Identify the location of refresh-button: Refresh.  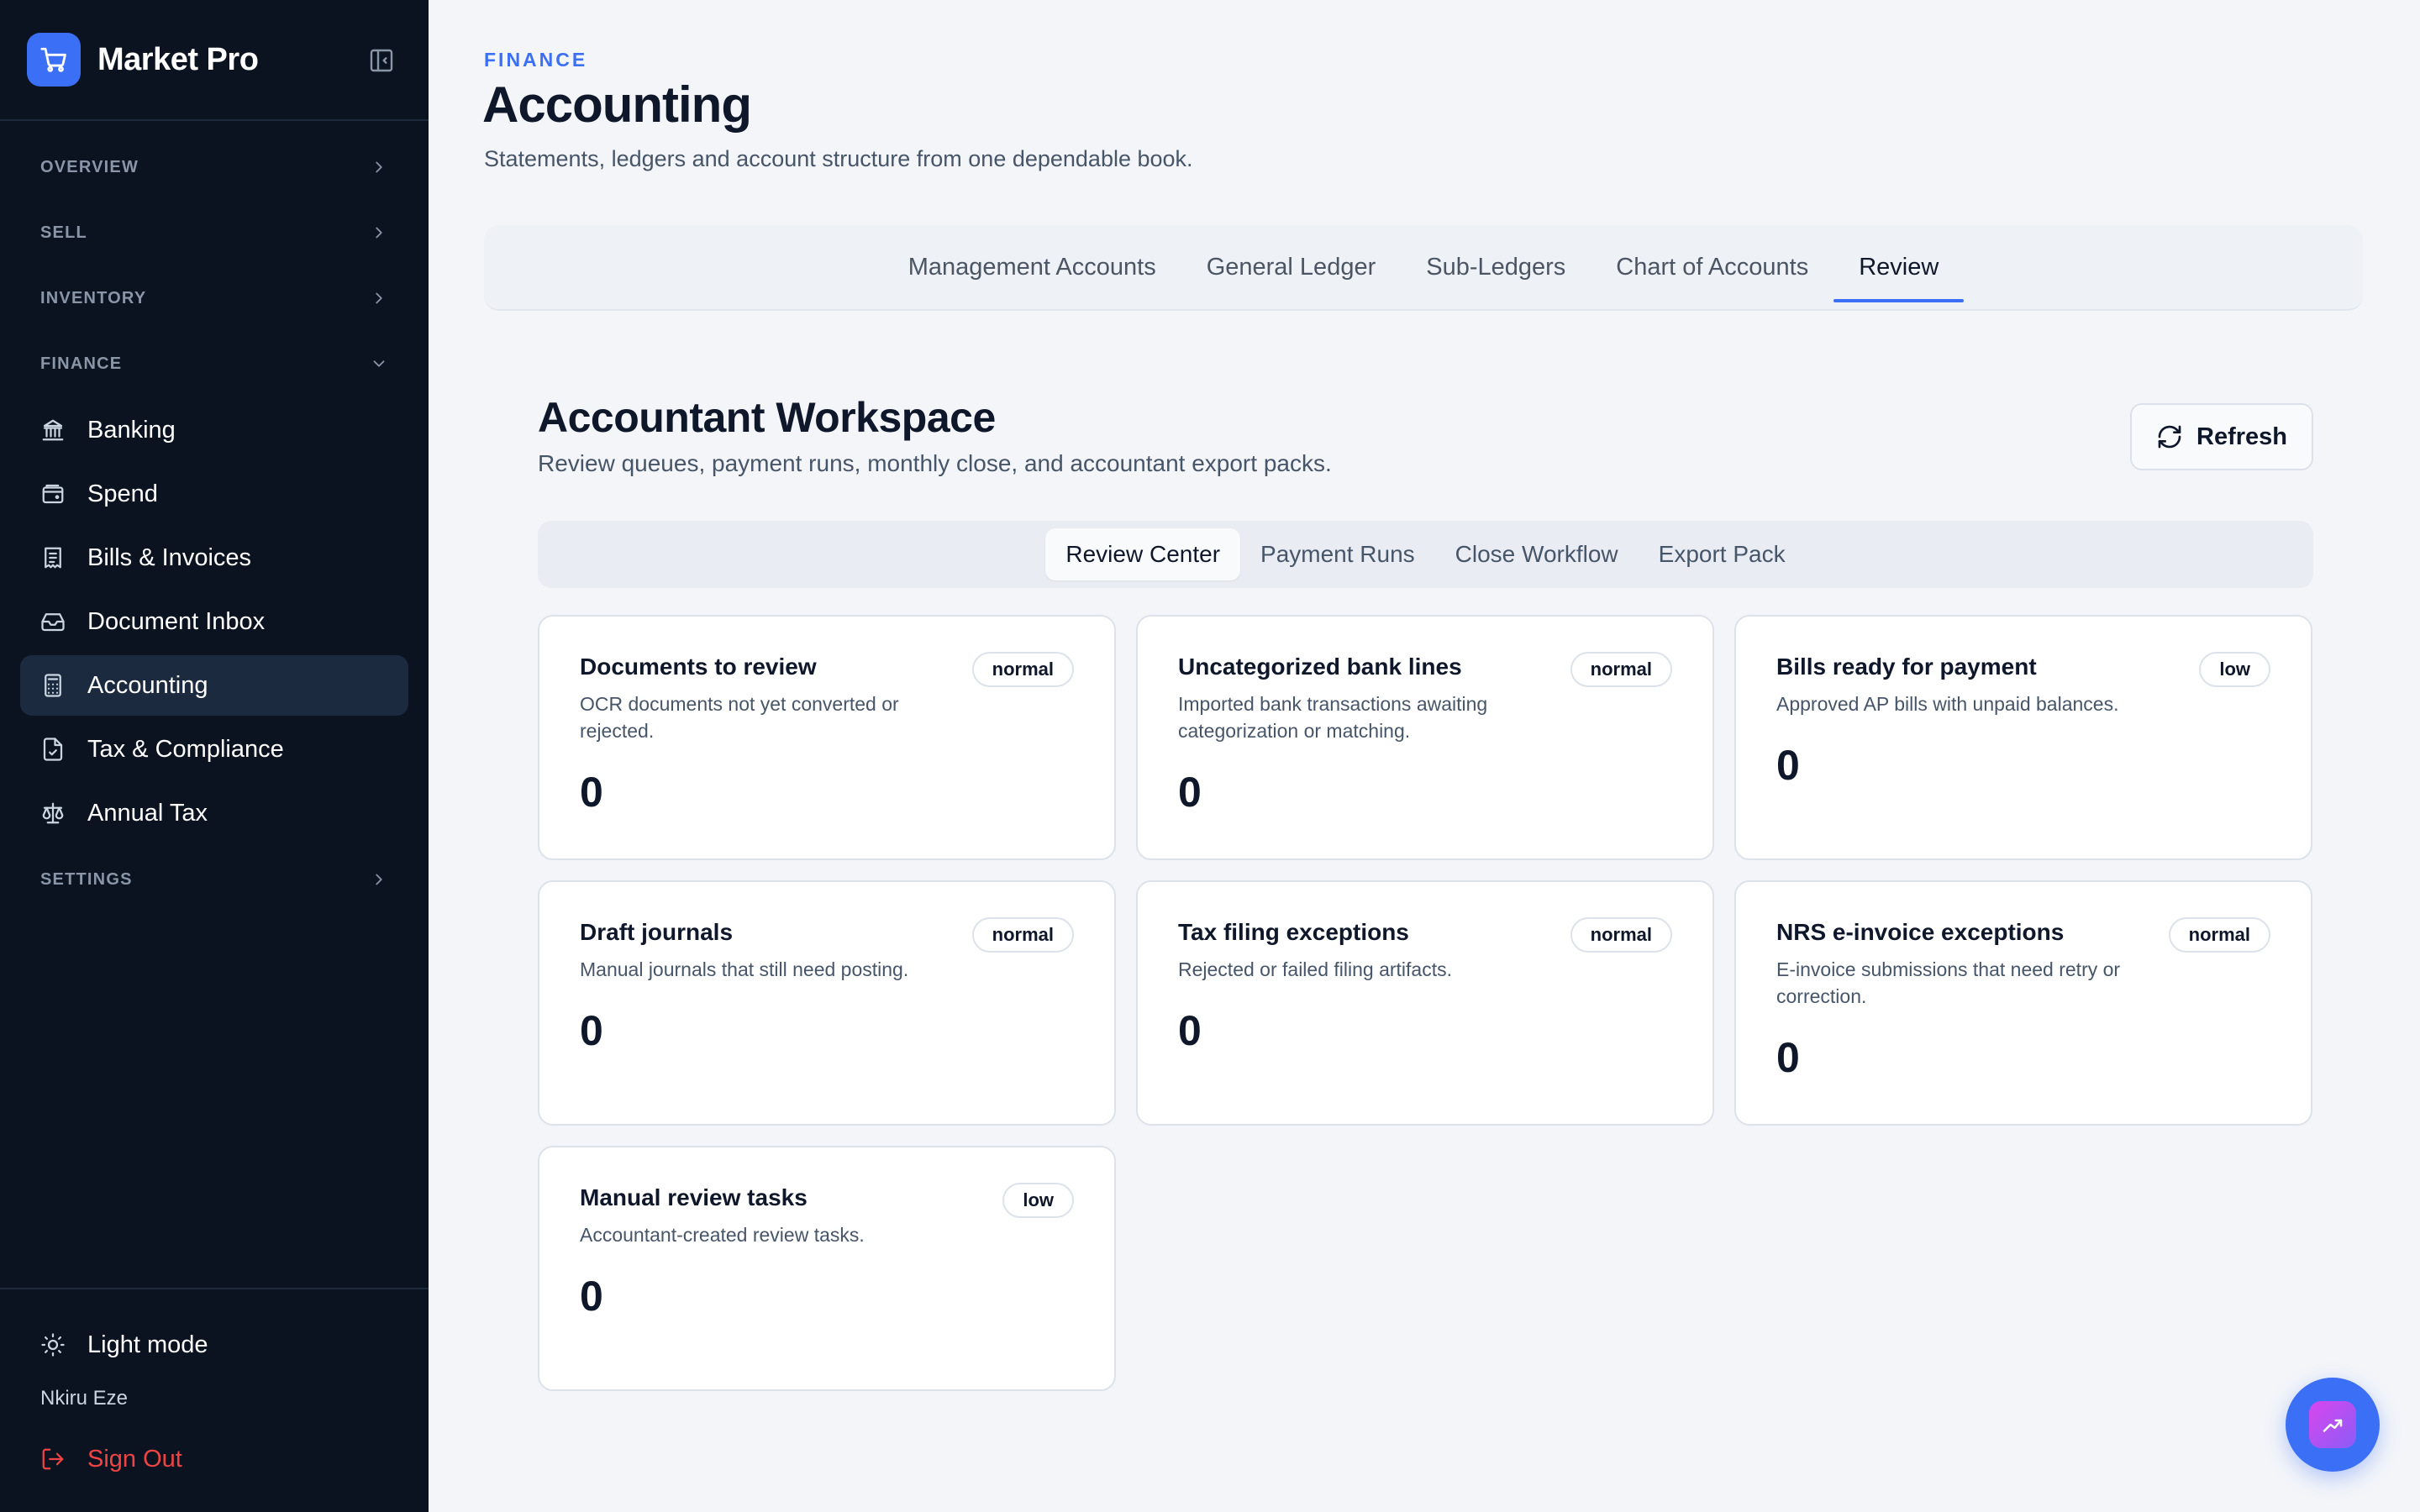
(2221, 436).